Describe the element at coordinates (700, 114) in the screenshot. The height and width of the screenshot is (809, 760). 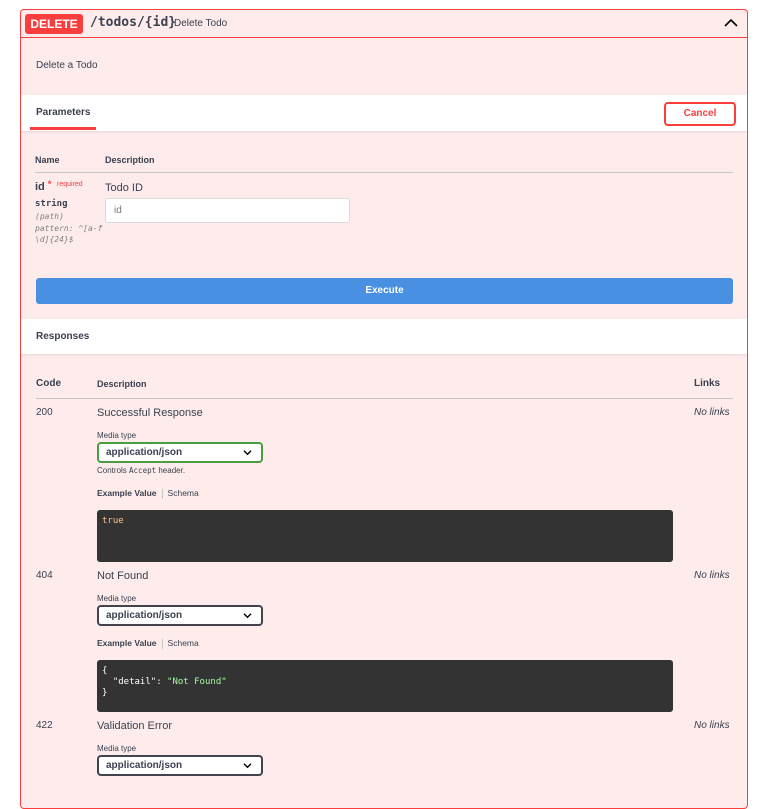
I see `cancel-button: Cancel` at that location.